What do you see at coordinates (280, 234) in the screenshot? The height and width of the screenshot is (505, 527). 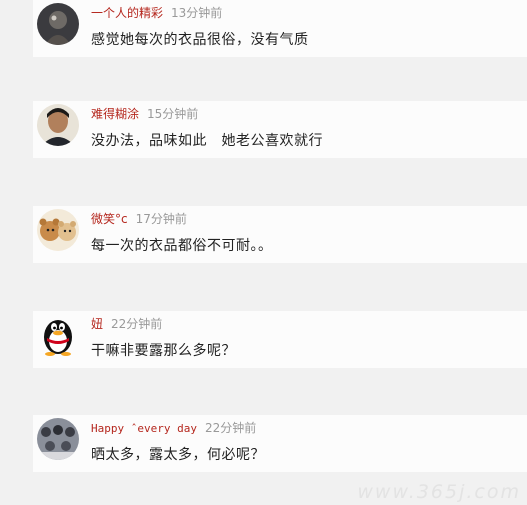 I see `comment-item: 微笑°c 17分钟前 每一次的衣品都俗不可耐。。` at bounding box center [280, 234].